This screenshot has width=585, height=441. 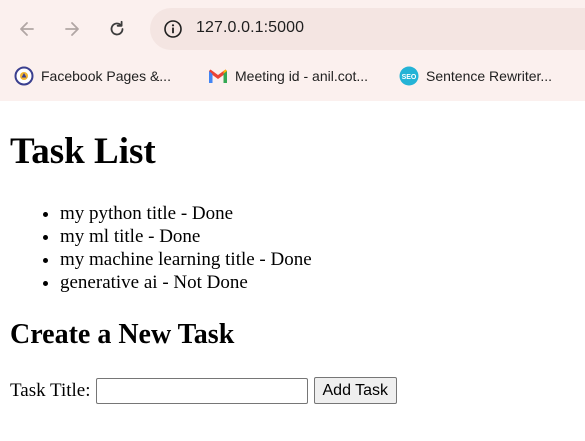 I want to click on forward-button, so click(x=72, y=29).